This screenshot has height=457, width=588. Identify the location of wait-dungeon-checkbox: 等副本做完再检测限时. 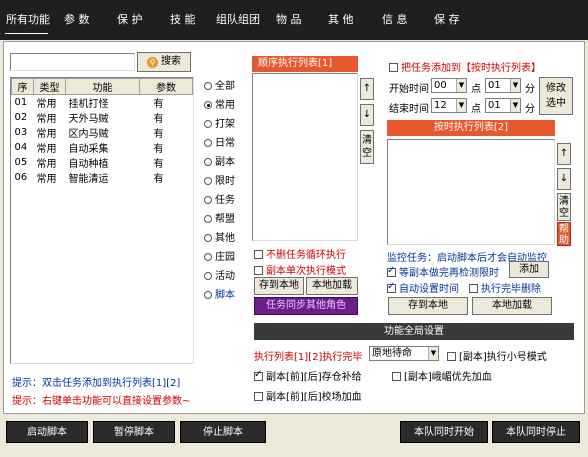
(443, 271).